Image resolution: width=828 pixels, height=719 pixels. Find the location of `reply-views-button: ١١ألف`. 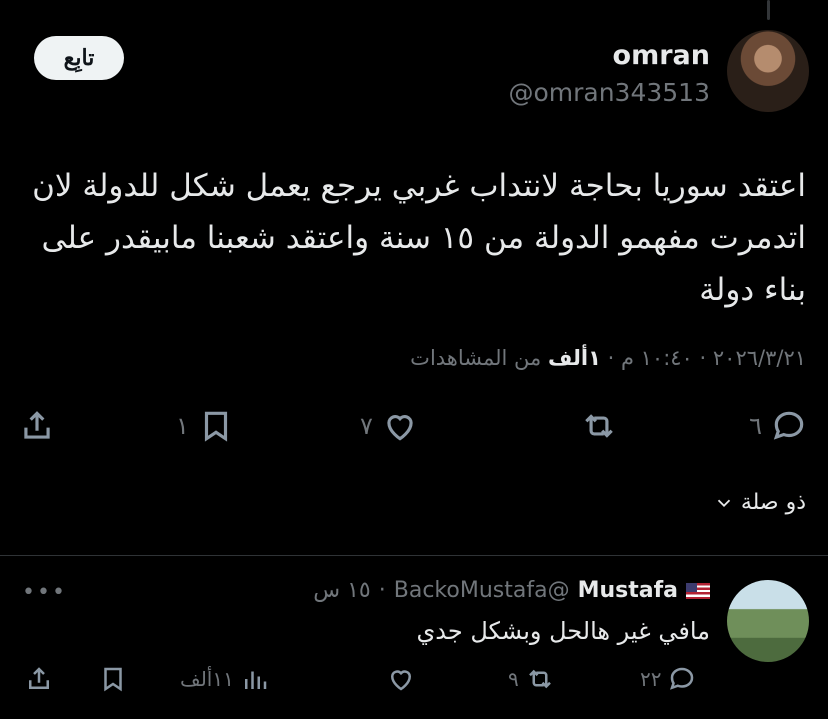

reply-views-button: ١١ألف is located at coordinates (225, 679).